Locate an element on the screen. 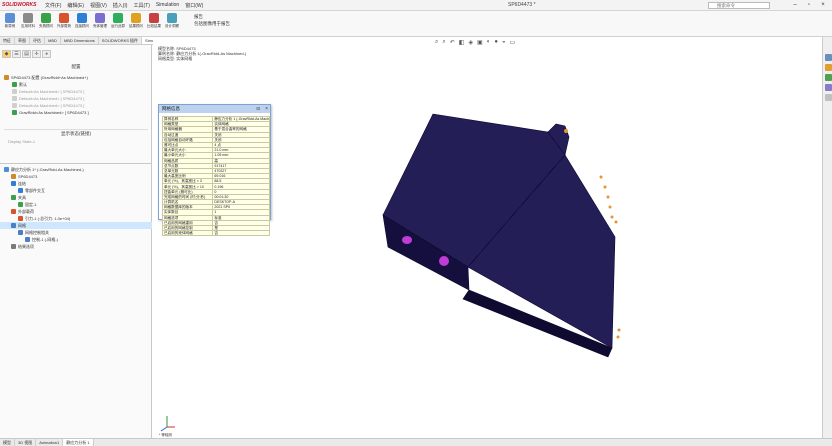 This screenshot has height=446, width=832. study-tree-item: 零部件交互 is located at coordinates (76, 190).